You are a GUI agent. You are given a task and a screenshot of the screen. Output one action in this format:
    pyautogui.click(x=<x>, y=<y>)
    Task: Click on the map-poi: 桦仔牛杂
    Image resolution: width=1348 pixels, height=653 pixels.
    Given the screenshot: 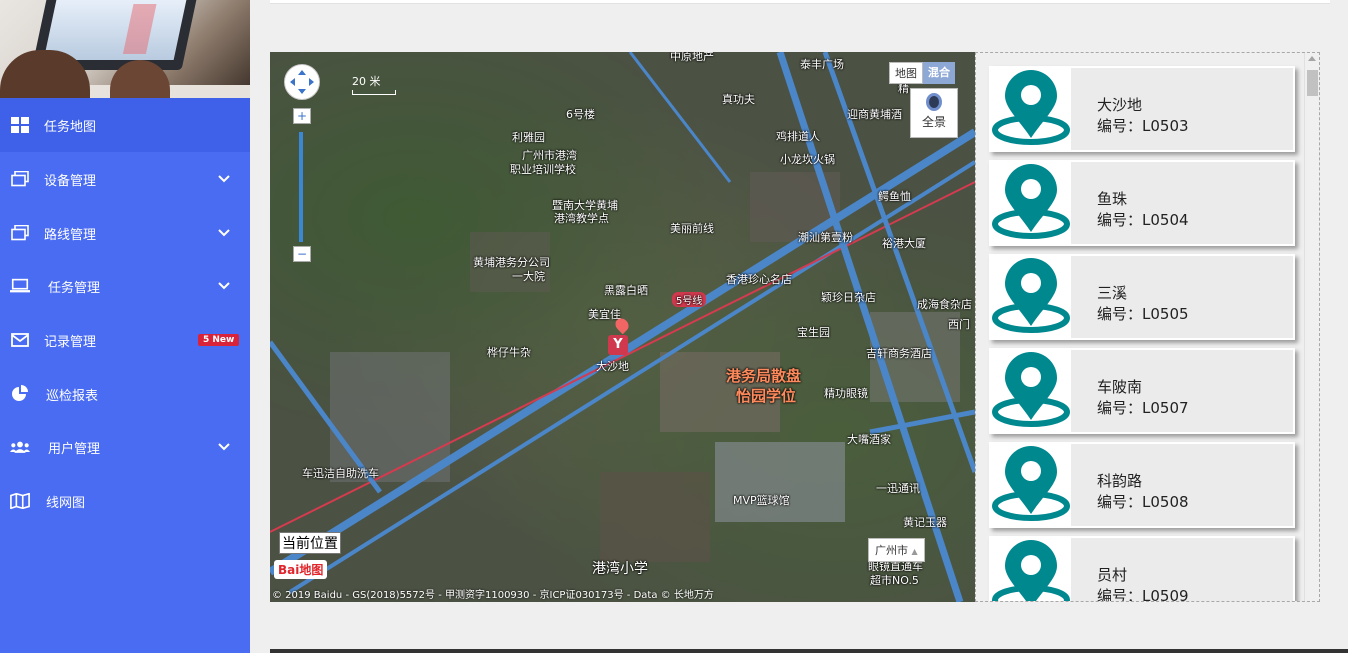 What is the action you would take?
    pyautogui.click(x=509, y=352)
    